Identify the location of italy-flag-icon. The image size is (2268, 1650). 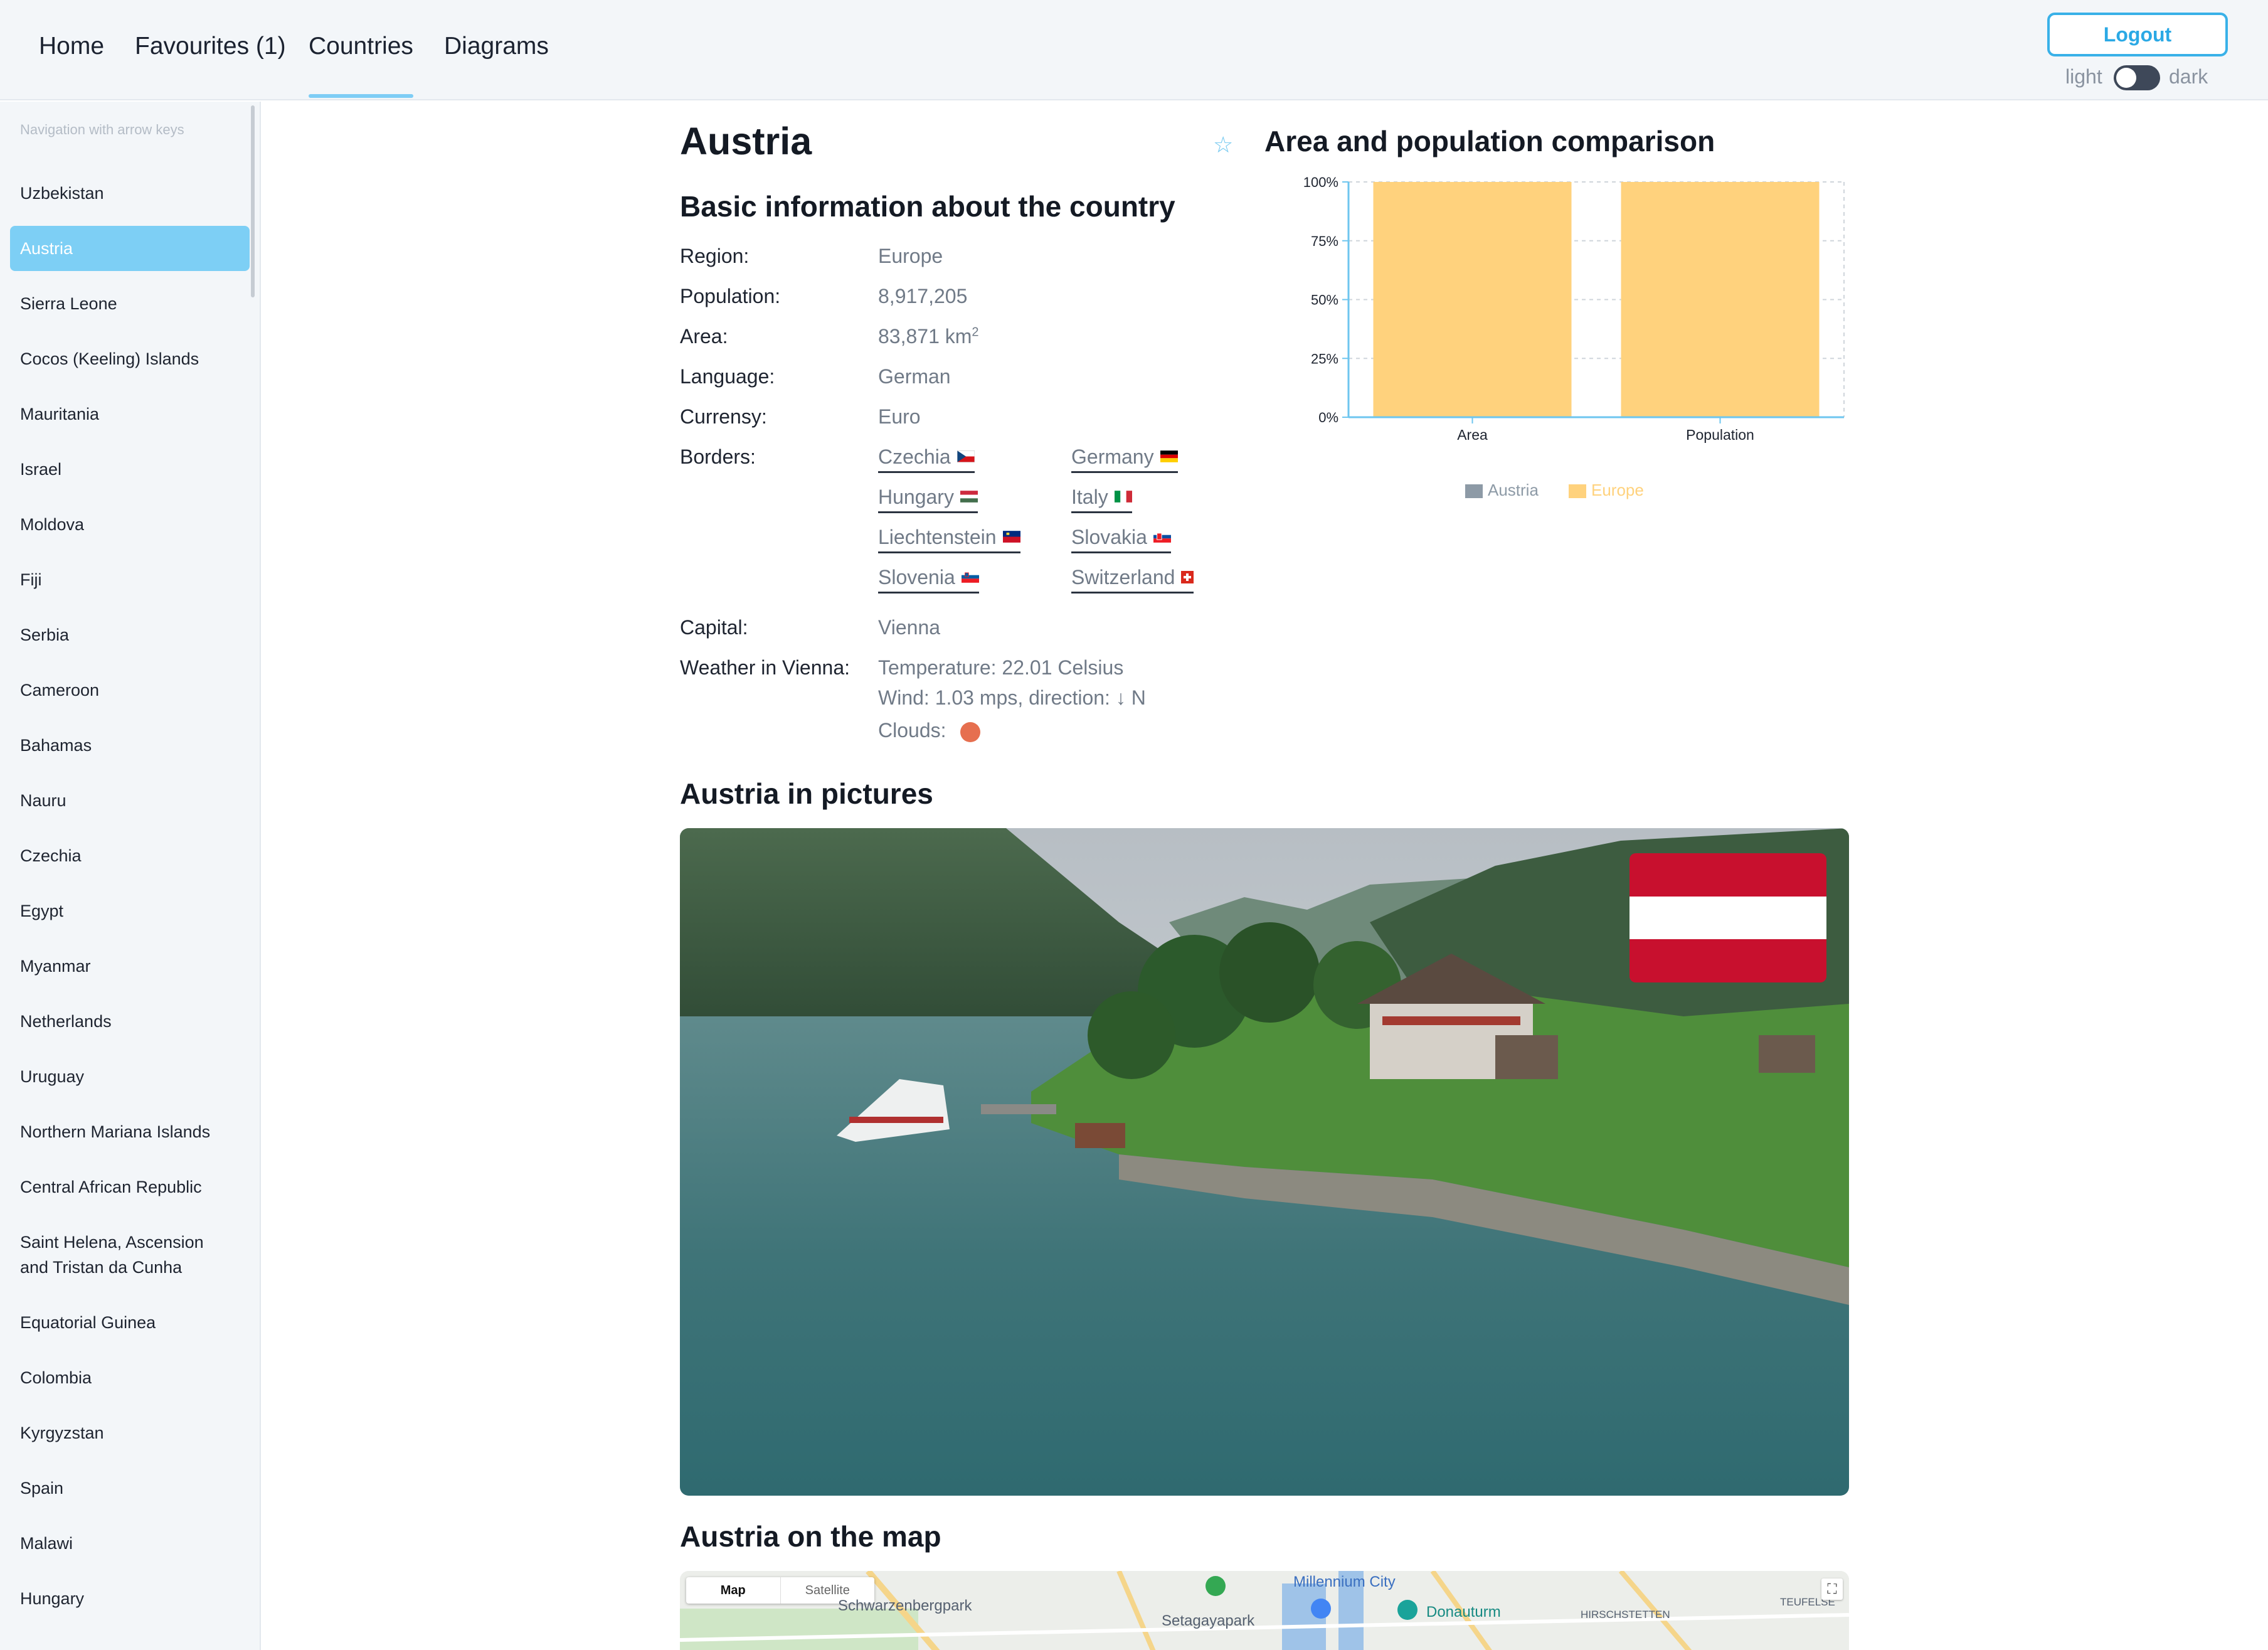
(1123, 497).